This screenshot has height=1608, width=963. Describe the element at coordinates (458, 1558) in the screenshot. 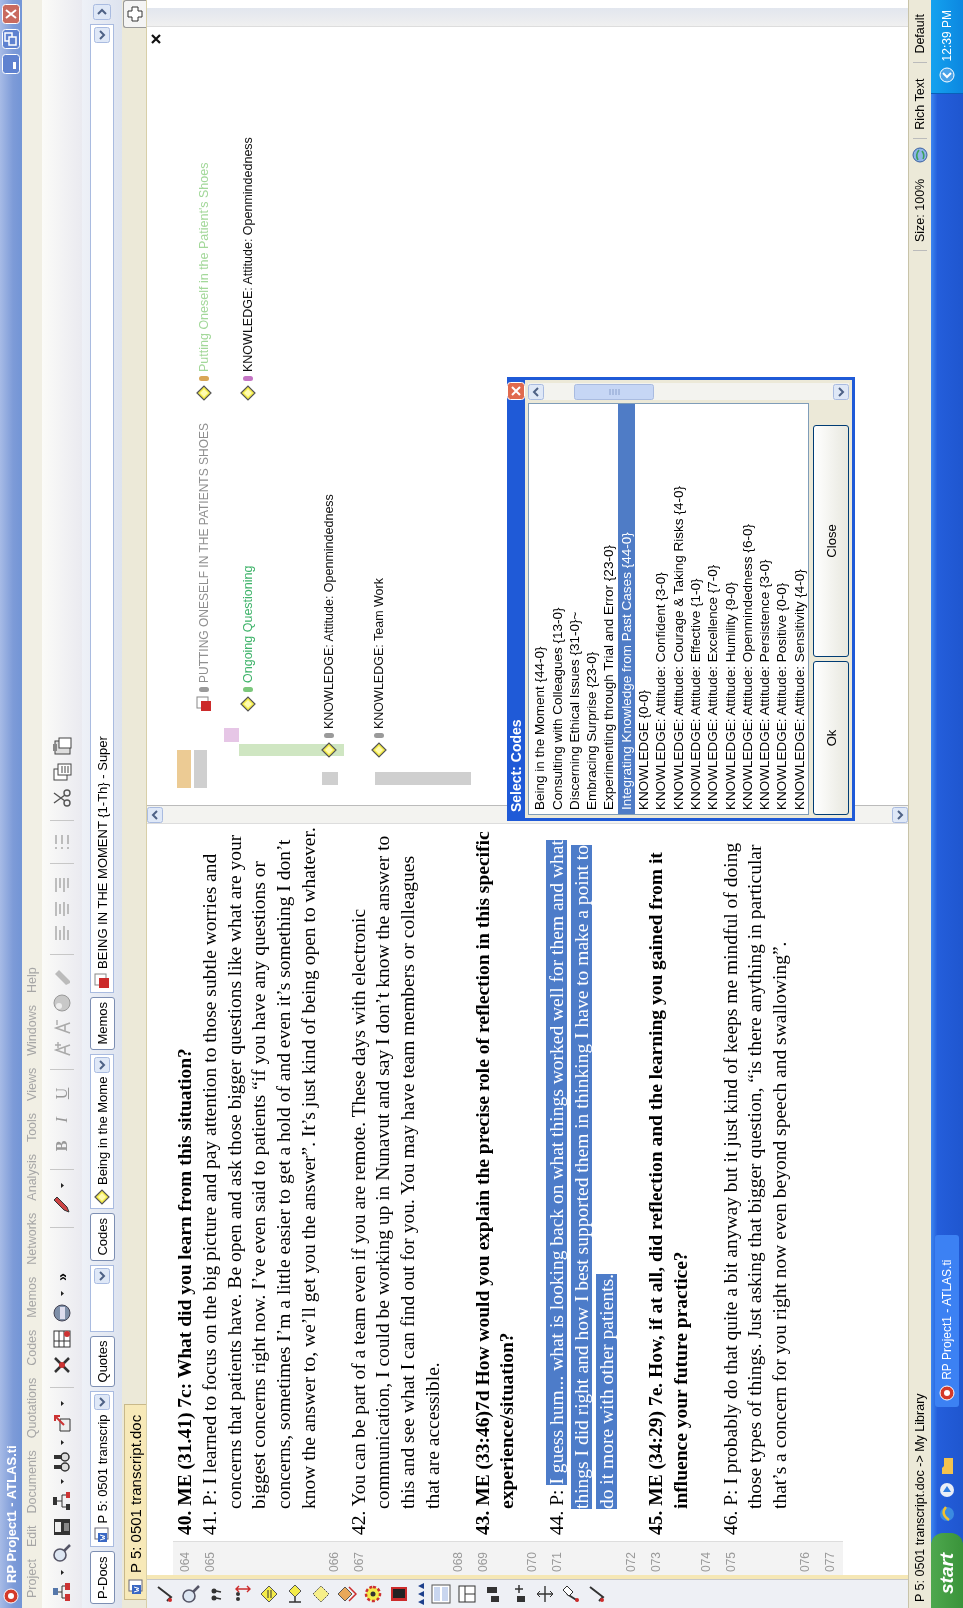

I see `line-number: 068` at that location.